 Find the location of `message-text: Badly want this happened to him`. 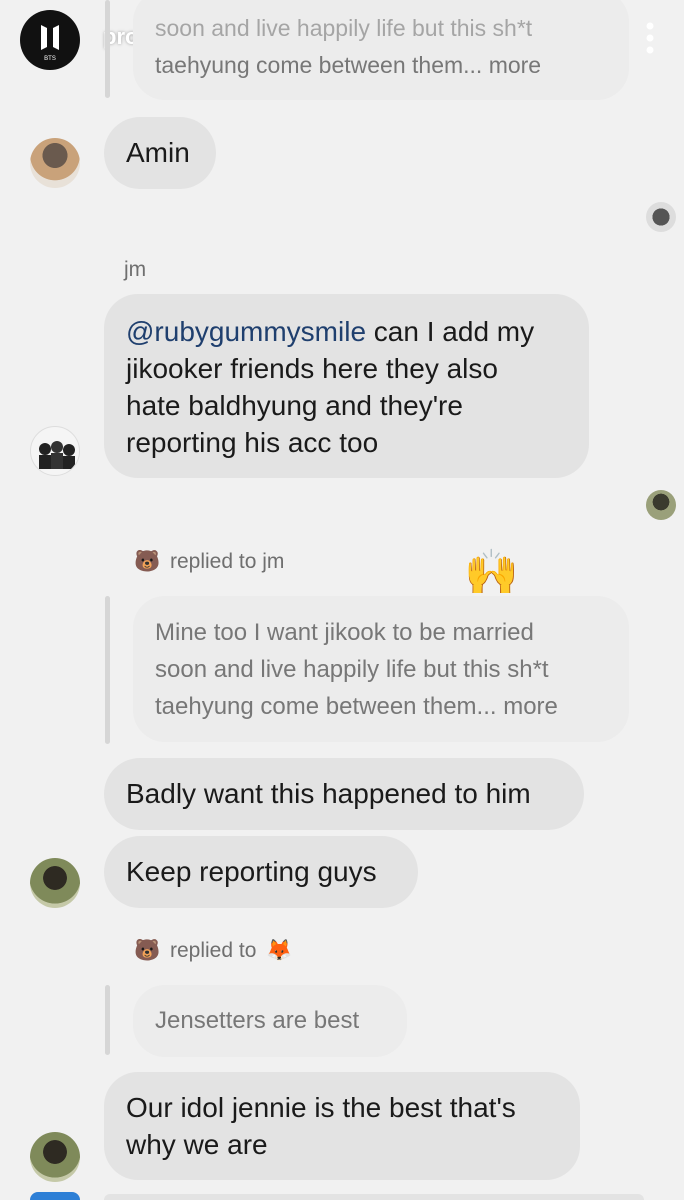

message-text: Badly want this happened to him is located at coordinates (328, 793).